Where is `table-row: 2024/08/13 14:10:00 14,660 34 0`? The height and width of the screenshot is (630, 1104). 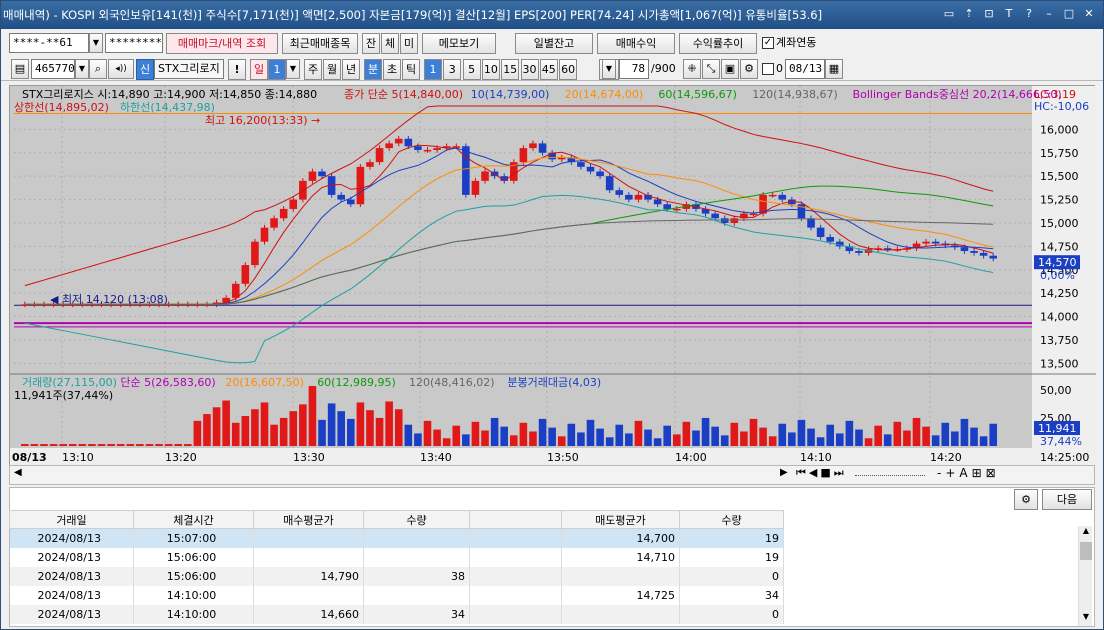
table-row: 2024/08/13 14:10:00 14,660 34 0 is located at coordinates (396, 614).